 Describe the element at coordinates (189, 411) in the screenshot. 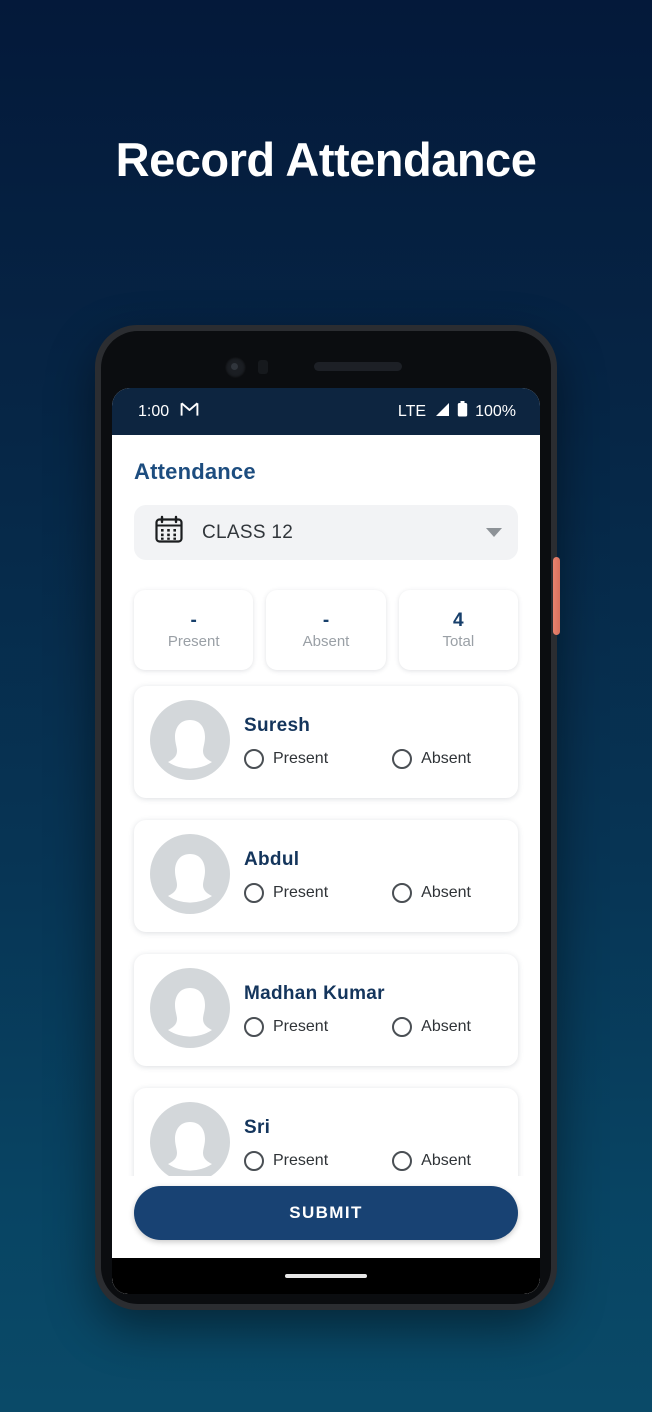

I see `gmail-icon` at that location.